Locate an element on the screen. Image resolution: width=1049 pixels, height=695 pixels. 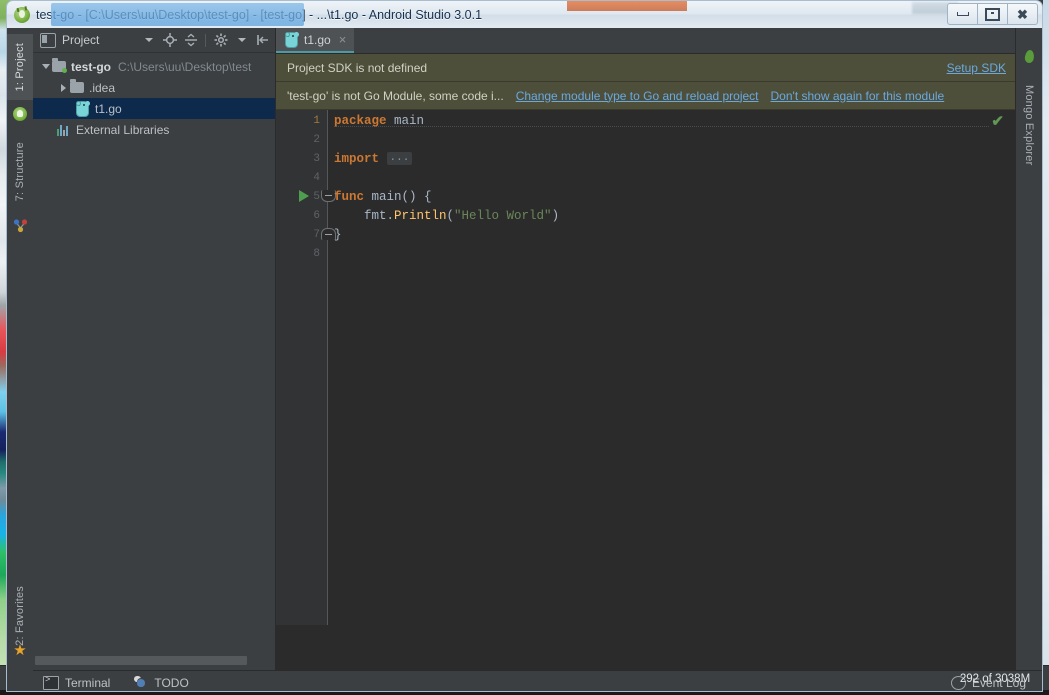
project-panel-toolbar is located at coordinates (205, 40).